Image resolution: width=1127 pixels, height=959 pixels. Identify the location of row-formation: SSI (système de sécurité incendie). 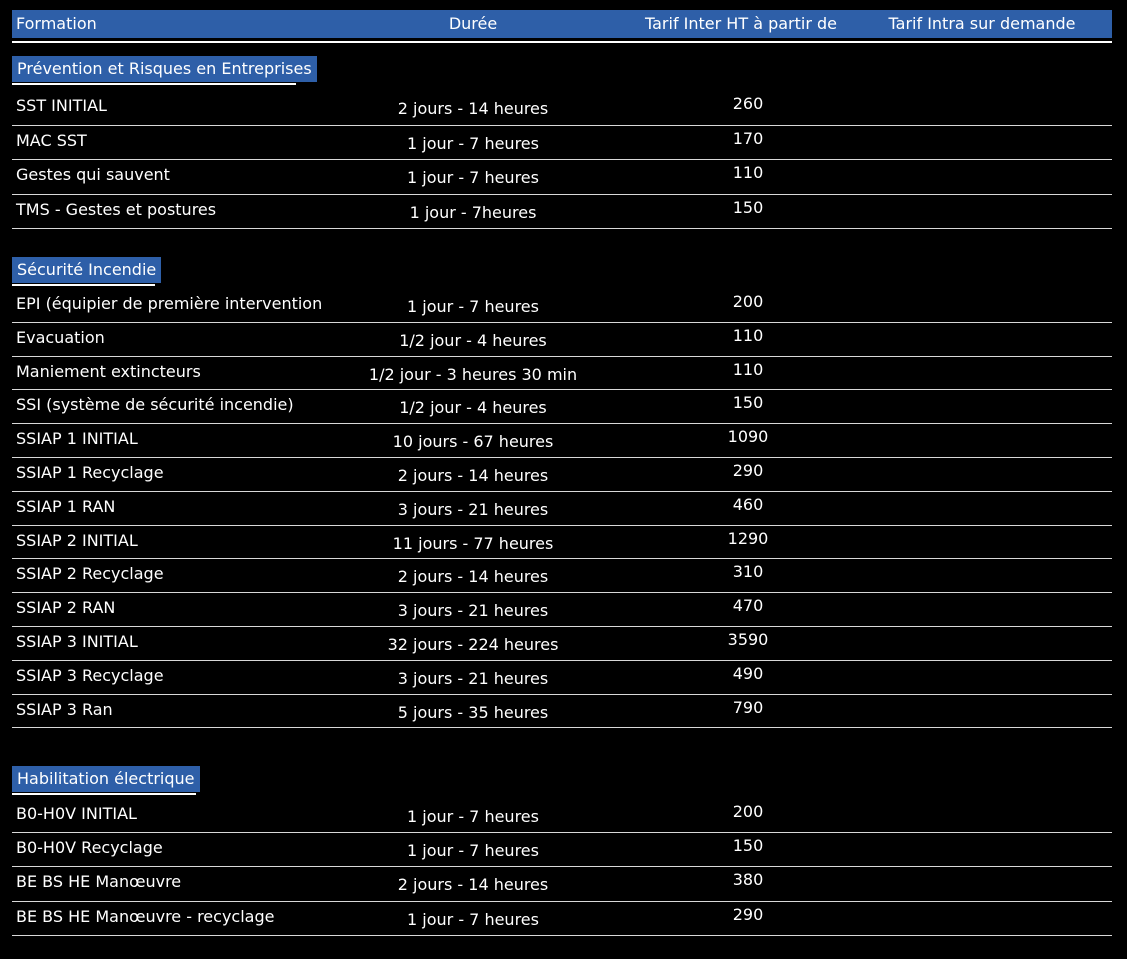
(155, 405).